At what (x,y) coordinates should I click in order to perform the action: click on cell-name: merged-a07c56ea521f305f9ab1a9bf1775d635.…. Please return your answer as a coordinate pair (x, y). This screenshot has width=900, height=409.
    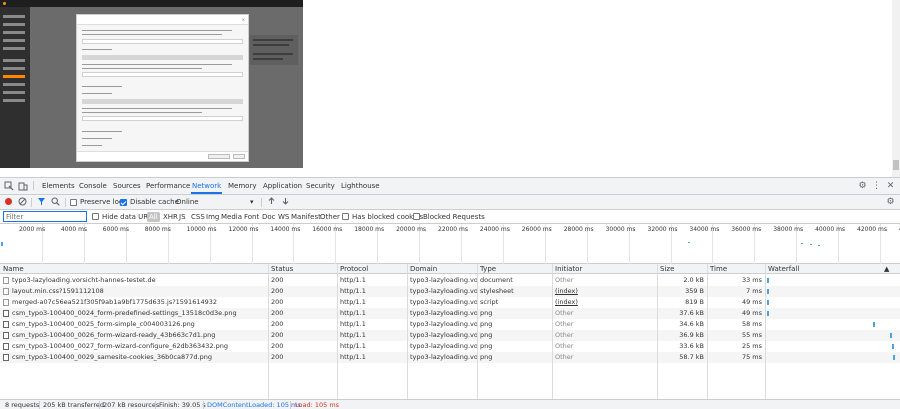
    Looking at the image, I should click on (134, 302).